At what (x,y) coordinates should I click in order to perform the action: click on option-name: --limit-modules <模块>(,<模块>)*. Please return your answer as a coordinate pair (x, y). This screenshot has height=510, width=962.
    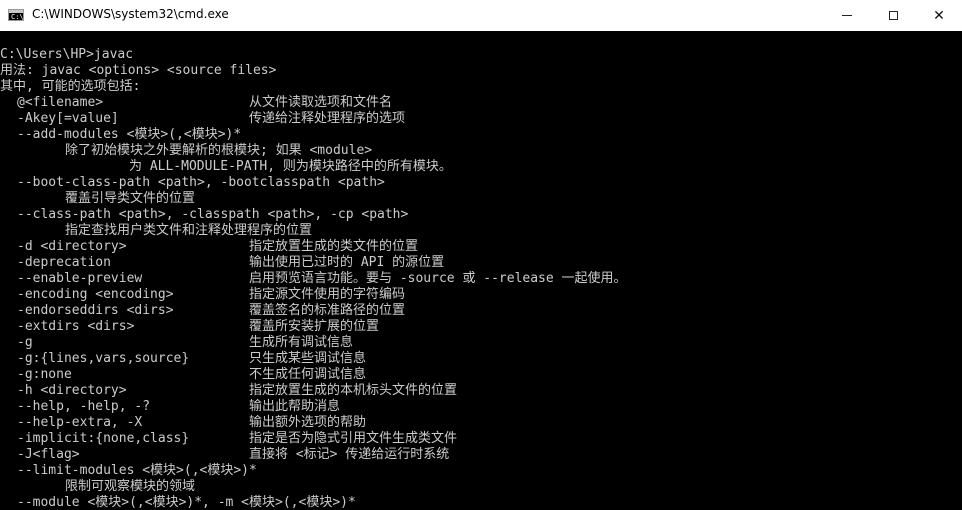
    Looking at the image, I should click on (137, 470).